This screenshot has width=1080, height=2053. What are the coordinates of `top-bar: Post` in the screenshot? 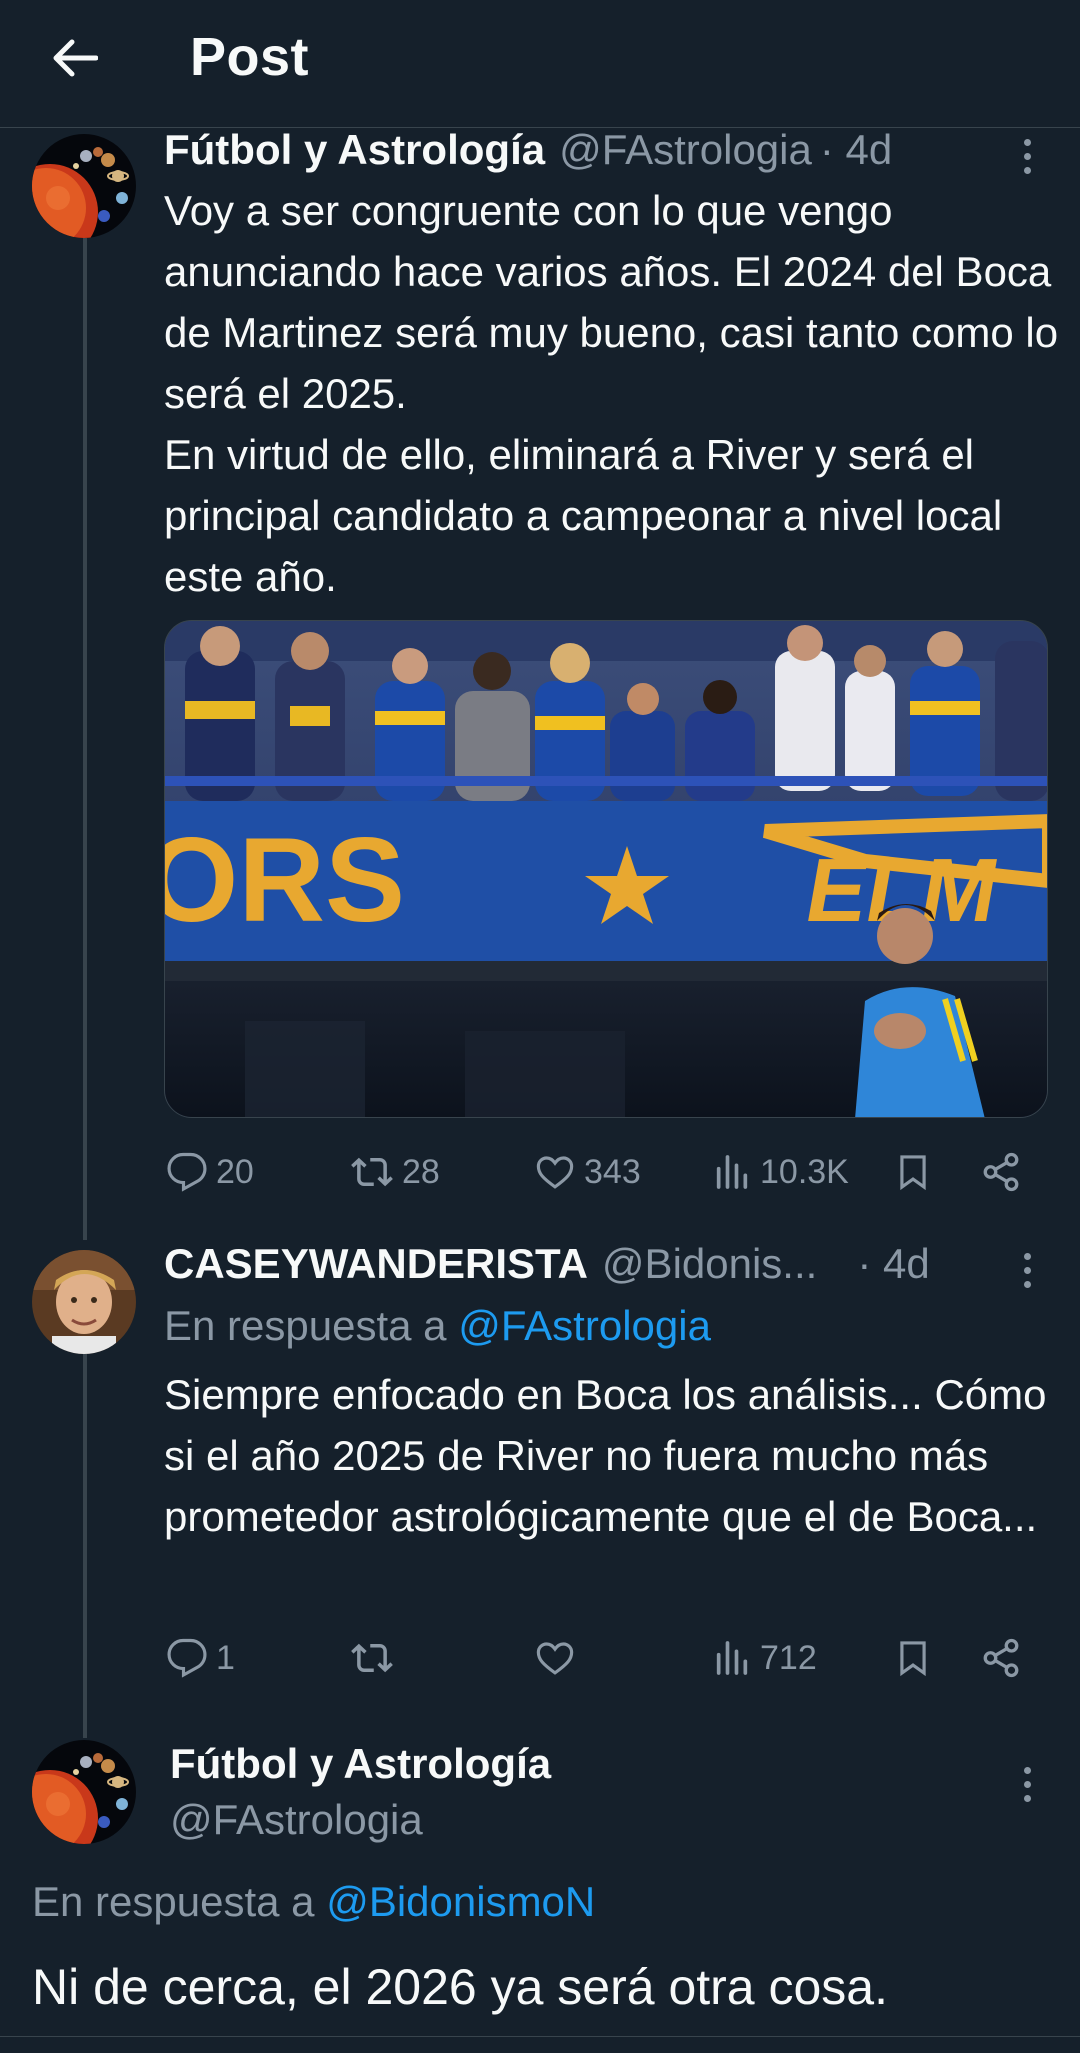 It's located at (540, 64).